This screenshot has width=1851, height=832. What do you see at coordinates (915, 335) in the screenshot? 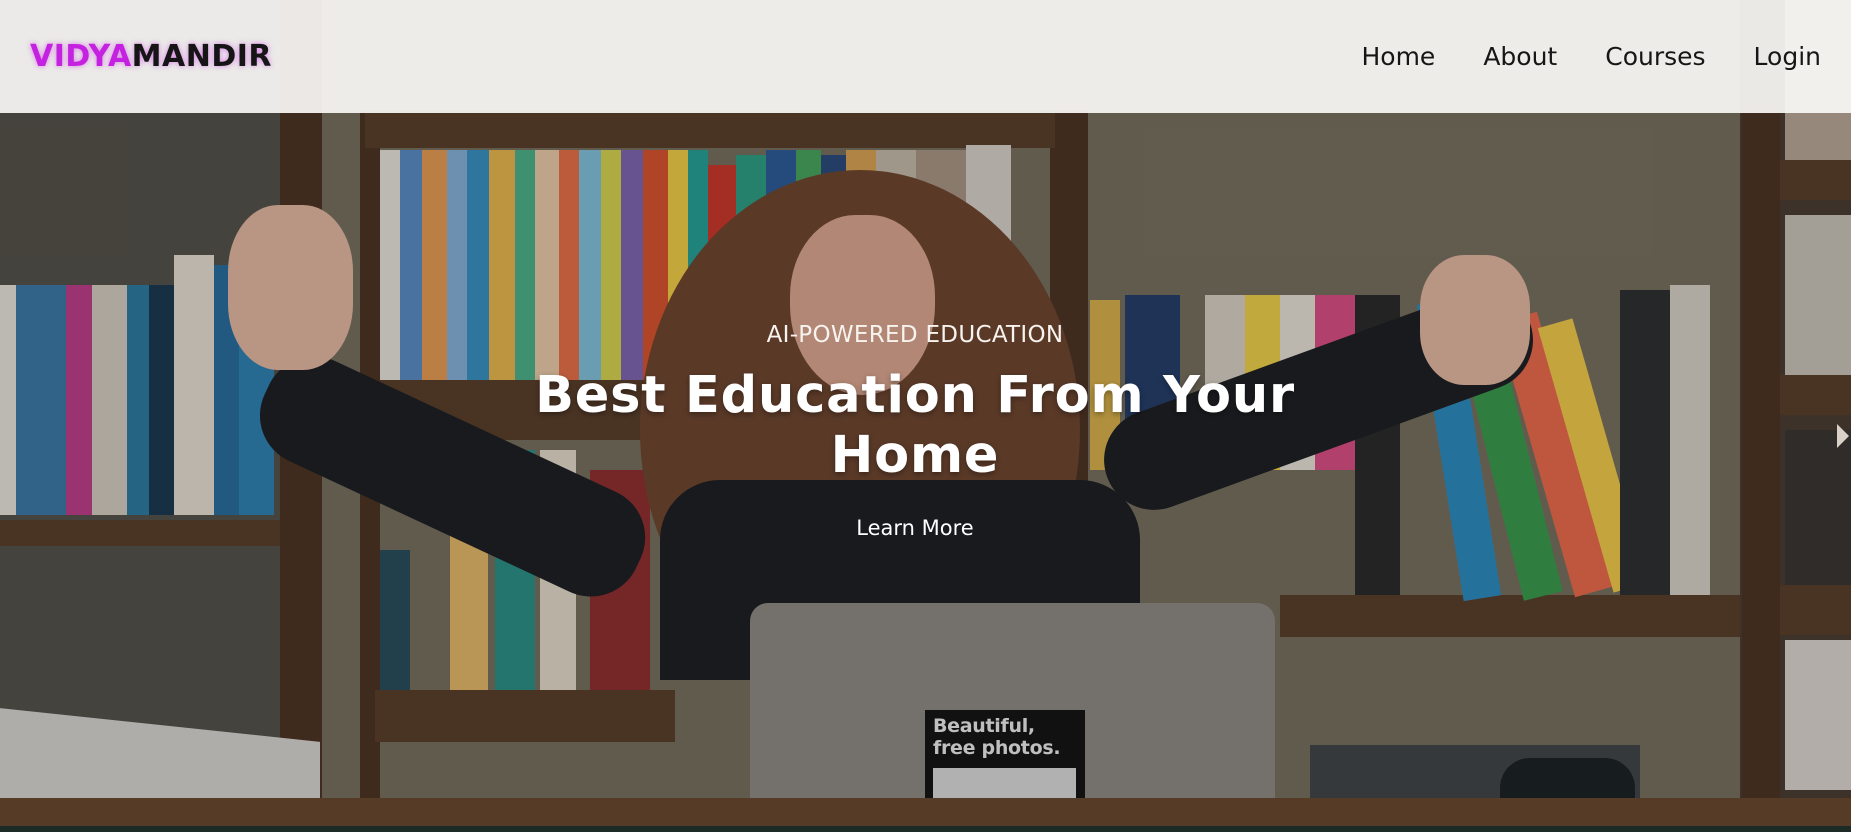
I see `hero-eyebrow: AI-POWERED EDUCATION` at bounding box center [915, 335].